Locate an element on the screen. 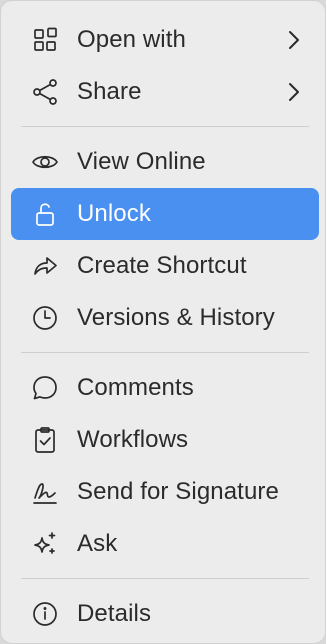 This screenshot has height=644, width=326. menu-item-label: Unlock is located at coordinates (114, 213).